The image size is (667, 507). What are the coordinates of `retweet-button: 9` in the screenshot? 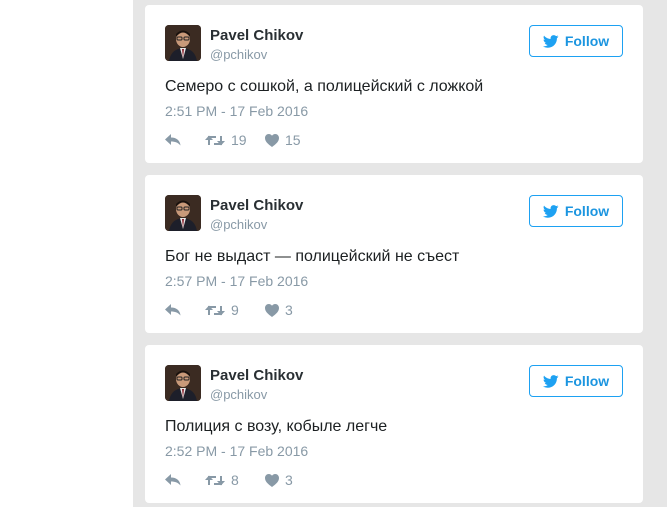 It's located at (235, 310).